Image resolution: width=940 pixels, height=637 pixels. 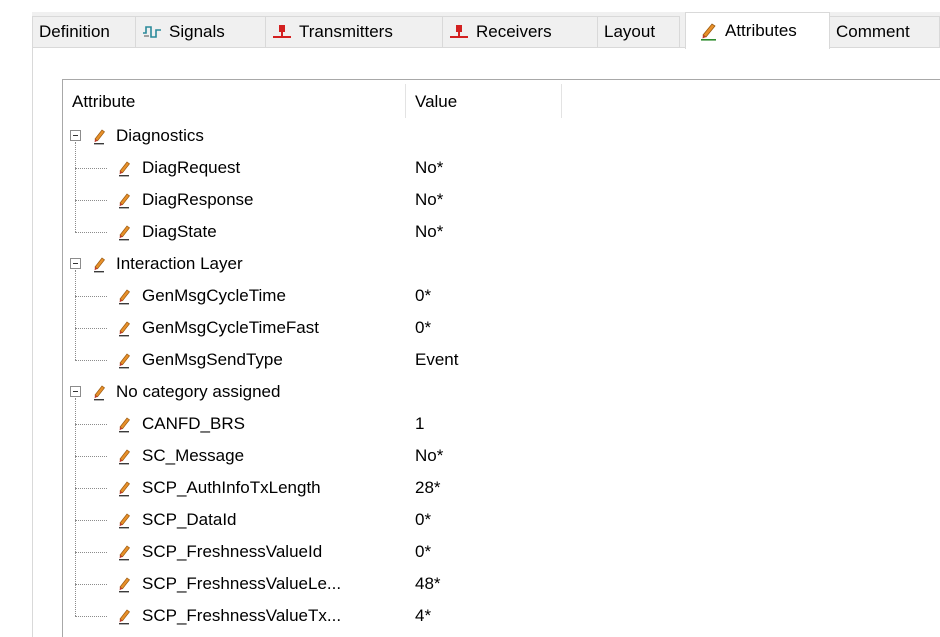 What do you see at coordinates (231, 487) in the screenshot?
I see `attribute-name: SCP_AuthInfoTxLength` at bounding box center [231, 487].